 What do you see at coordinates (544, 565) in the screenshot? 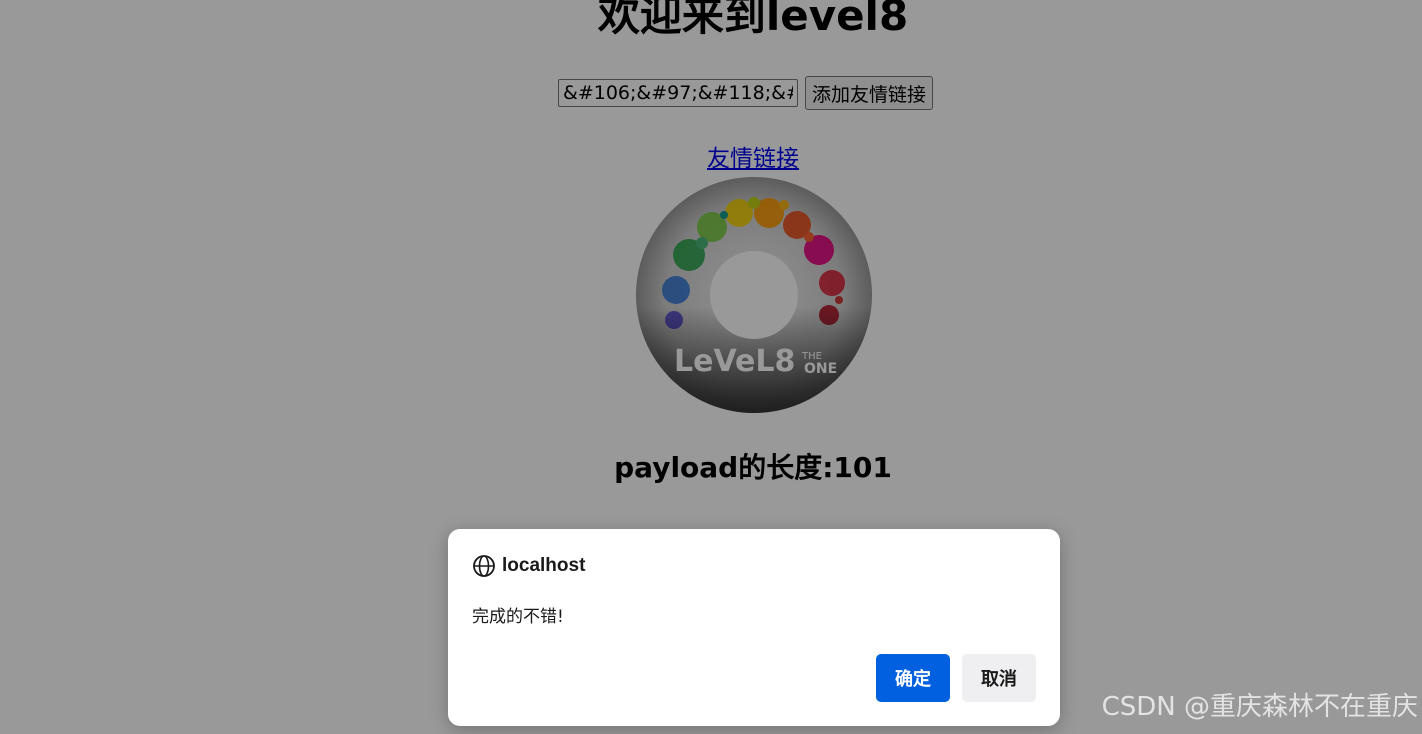
I see `dialog-origin-text: localhost` at bounding box center [544, 565].